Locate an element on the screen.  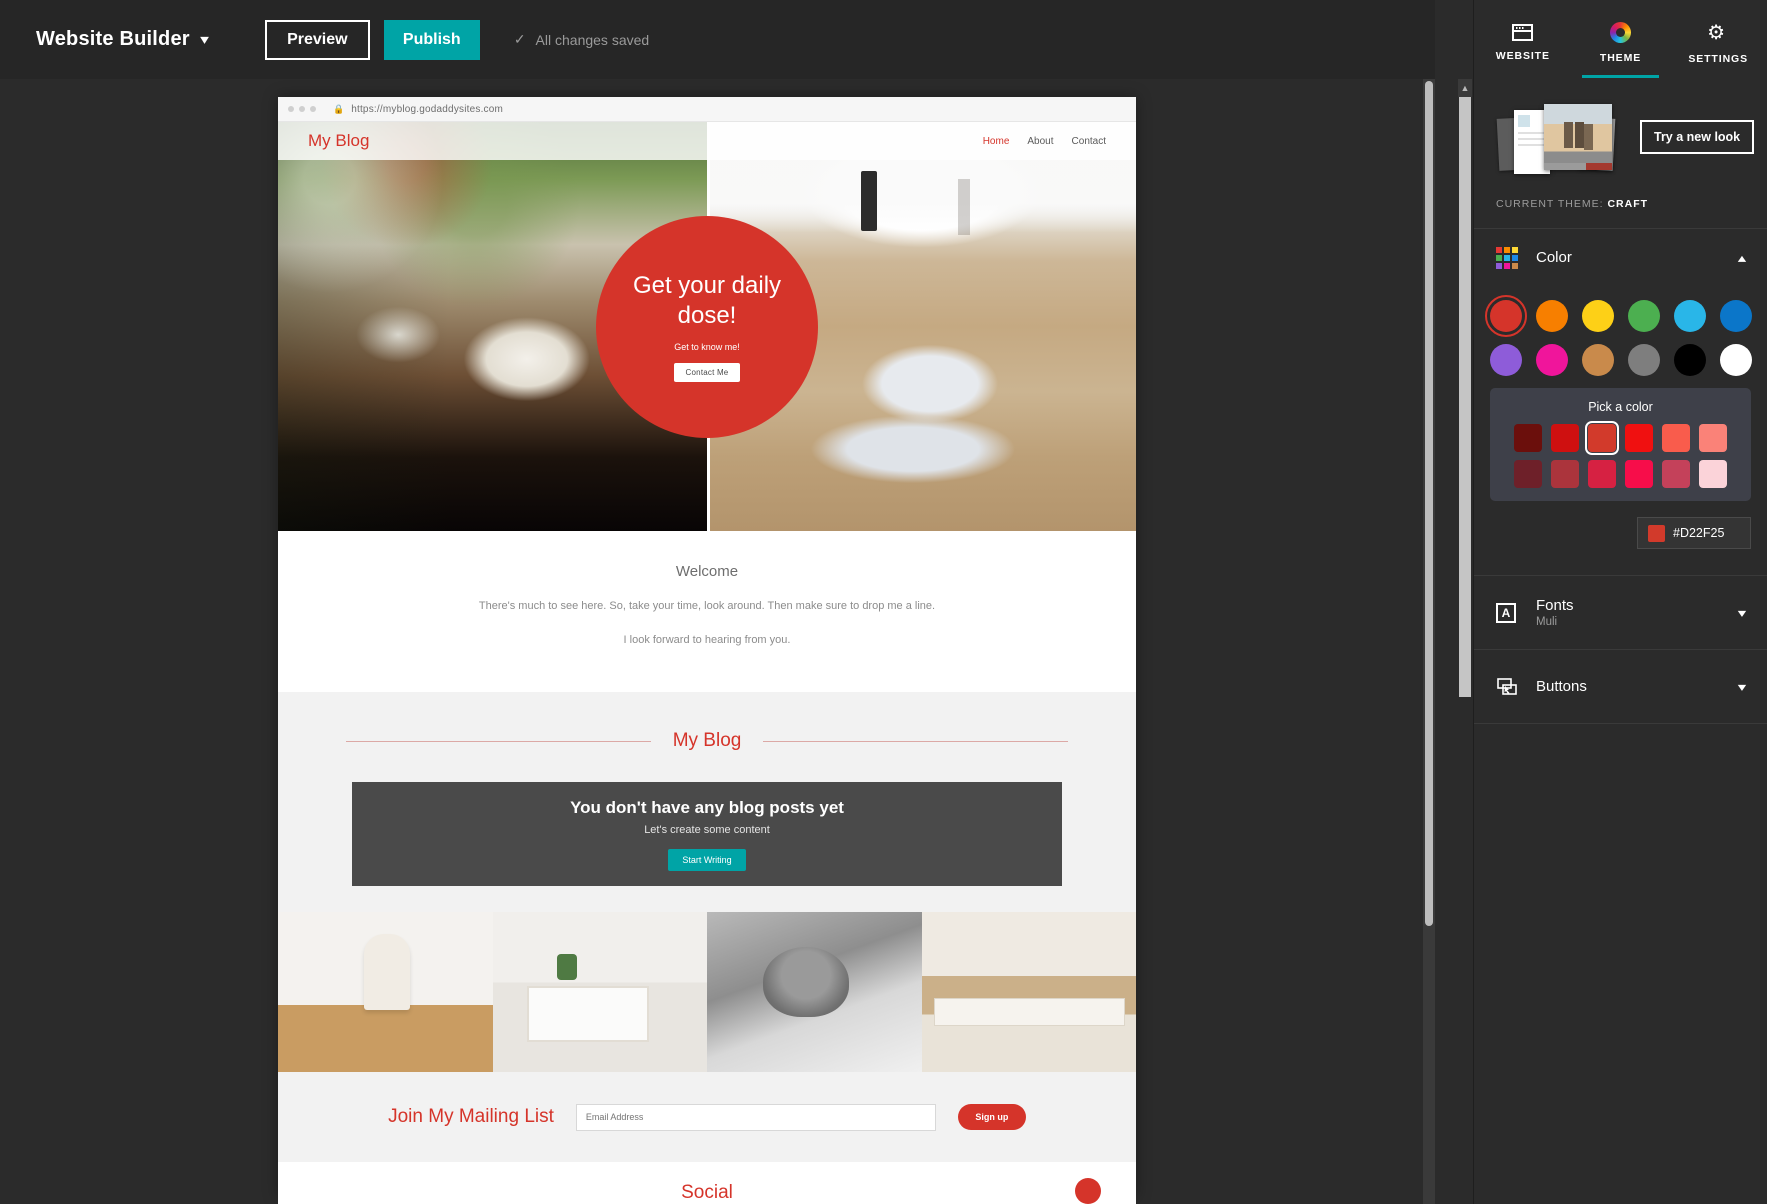
tab-theme: THEME is located at coordinates (1621, 39).